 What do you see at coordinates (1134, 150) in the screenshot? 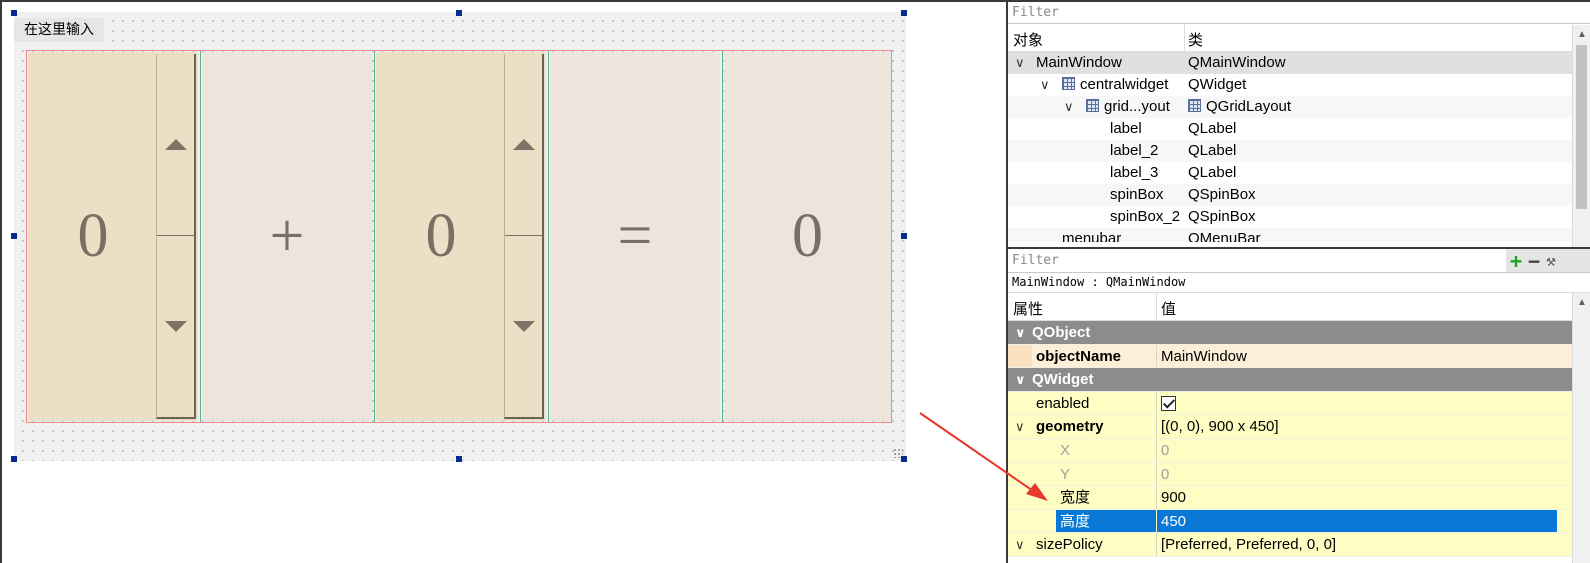
I see `tree-item-name: label_2` at bounding box center [1134, 150].